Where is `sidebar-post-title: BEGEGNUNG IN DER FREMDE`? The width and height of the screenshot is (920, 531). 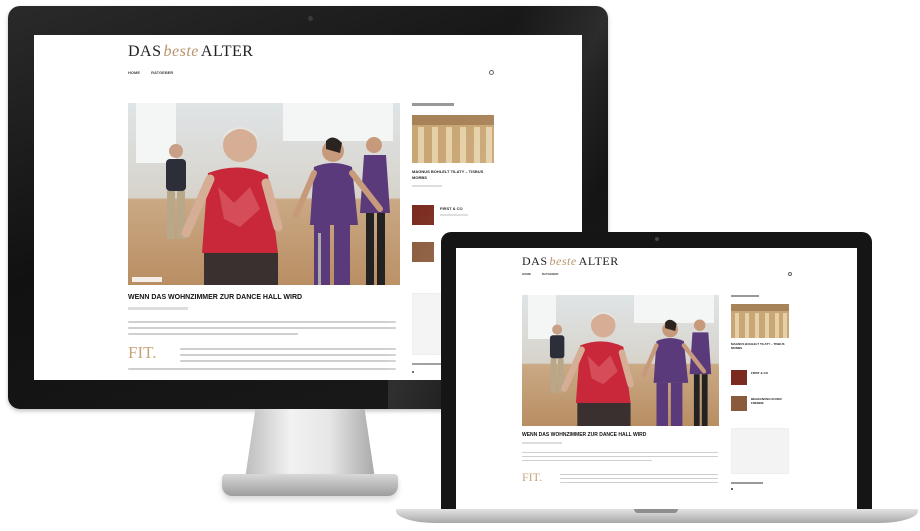 sidebar-post-title: BEGEGNUNG IN DER FREMDE is located at coordinates (769, 401).